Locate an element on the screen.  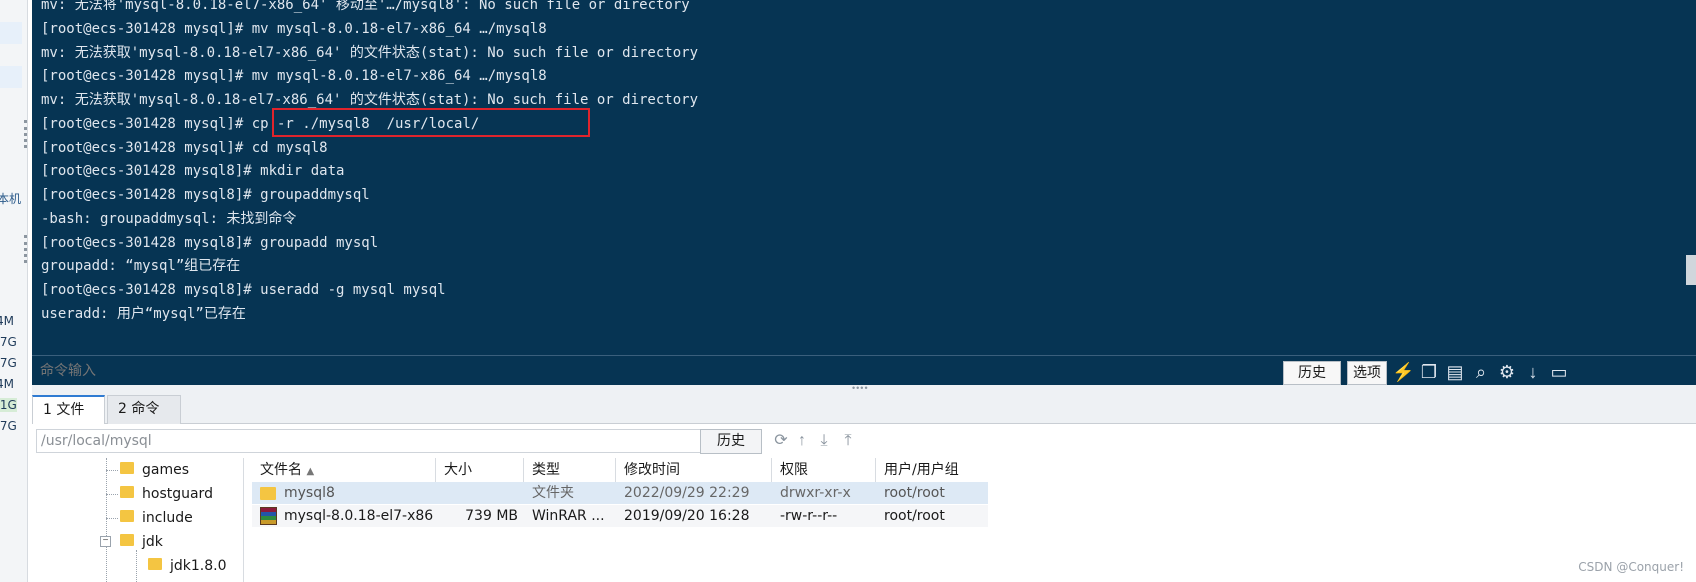
tree-item-label: games is located at coordinates (166, 470).